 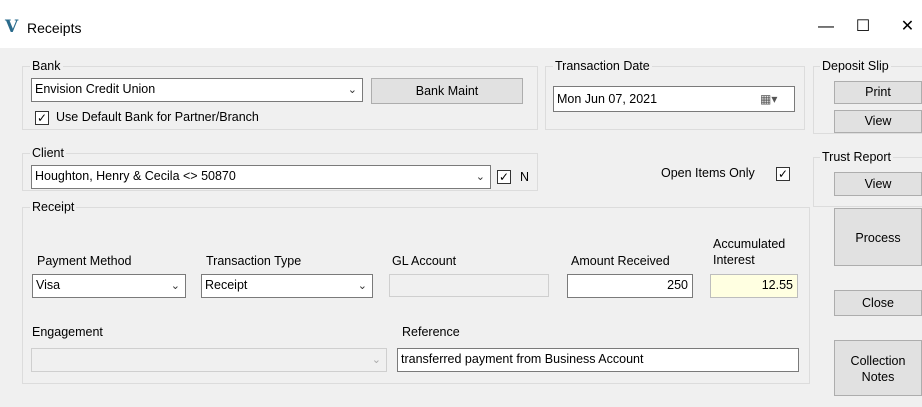 What do you see at coordinates (226, 285) in the screenshot?
I see `transaction-type-value: Receipt` at bounding box center [226, 285].